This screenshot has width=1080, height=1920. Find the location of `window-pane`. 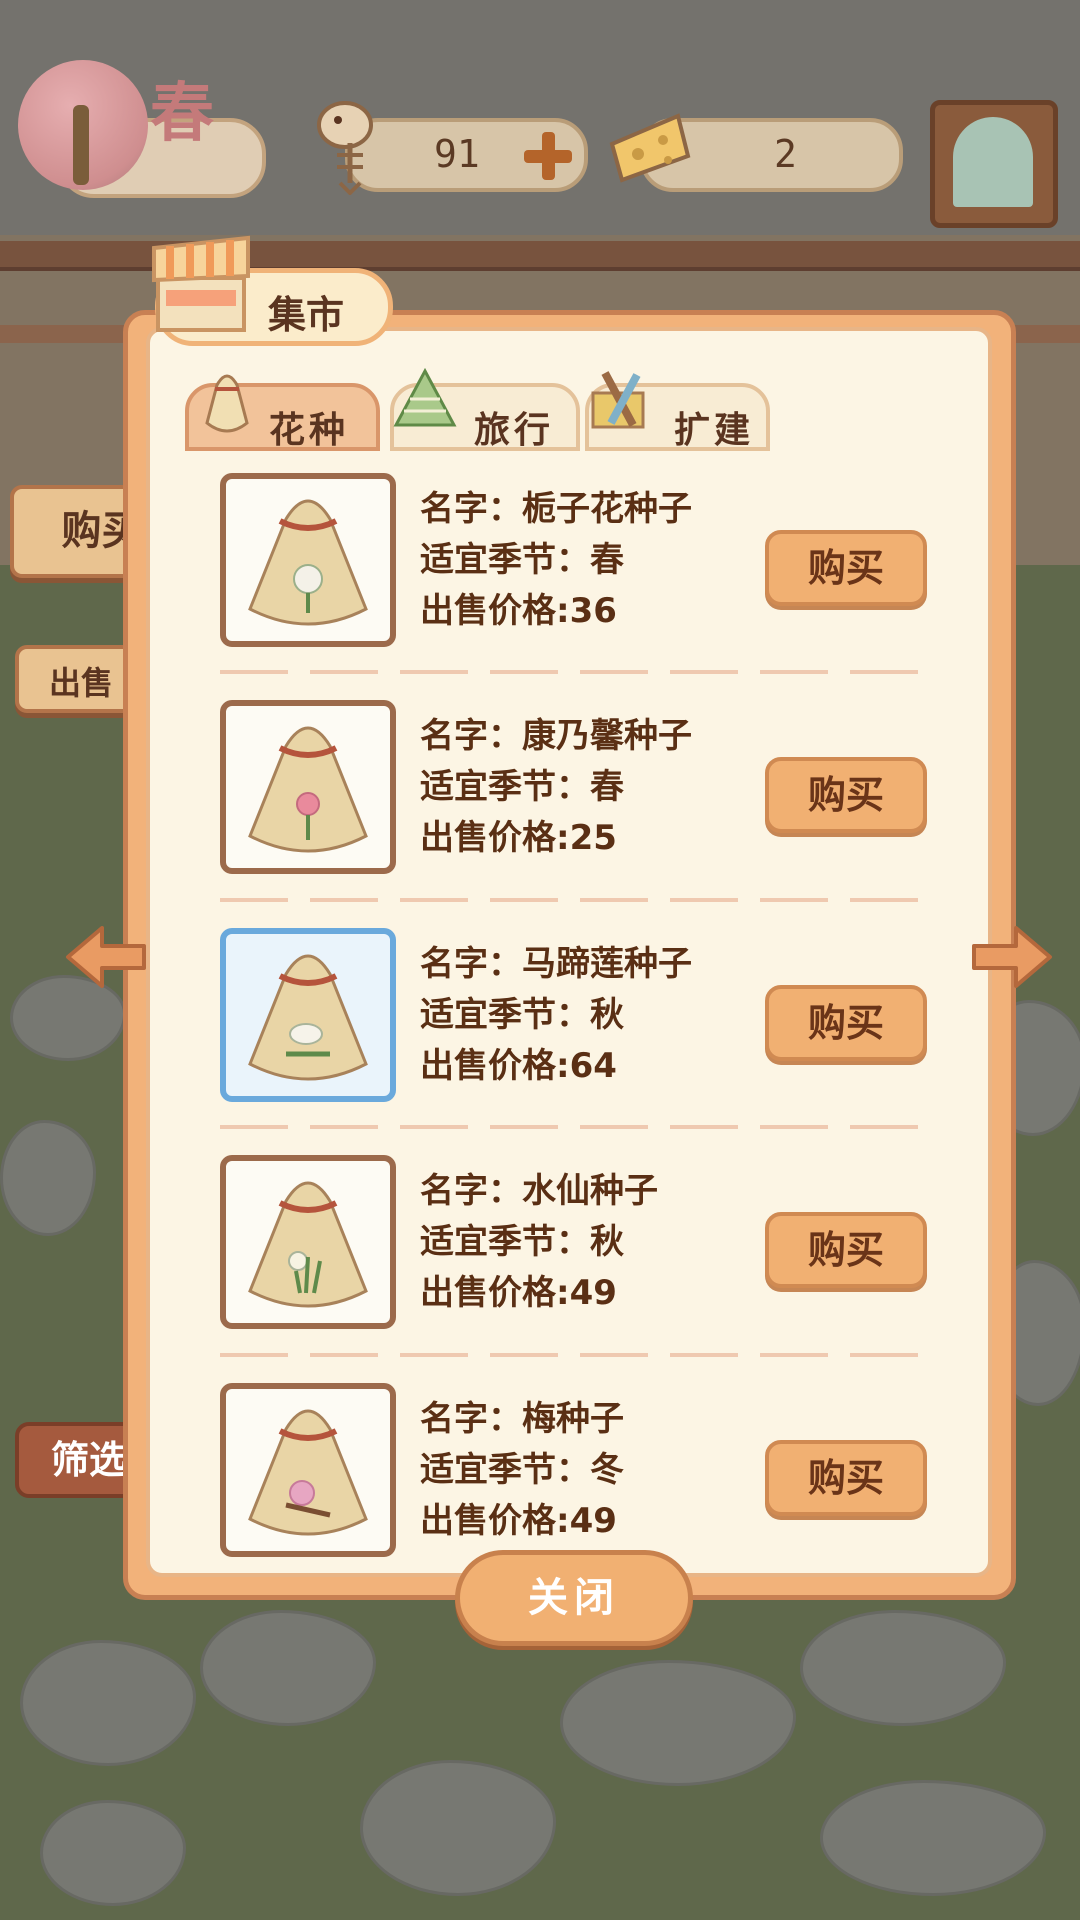

window-pane is located at coordinates (993, 162).